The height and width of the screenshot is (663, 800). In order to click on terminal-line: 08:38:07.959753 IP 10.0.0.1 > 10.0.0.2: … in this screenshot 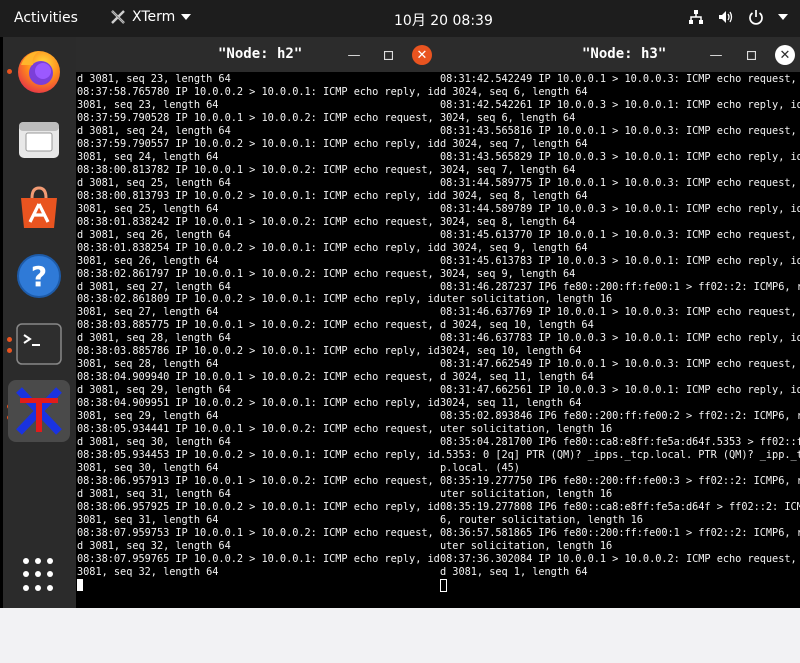, I will do `click(258, 532)`.